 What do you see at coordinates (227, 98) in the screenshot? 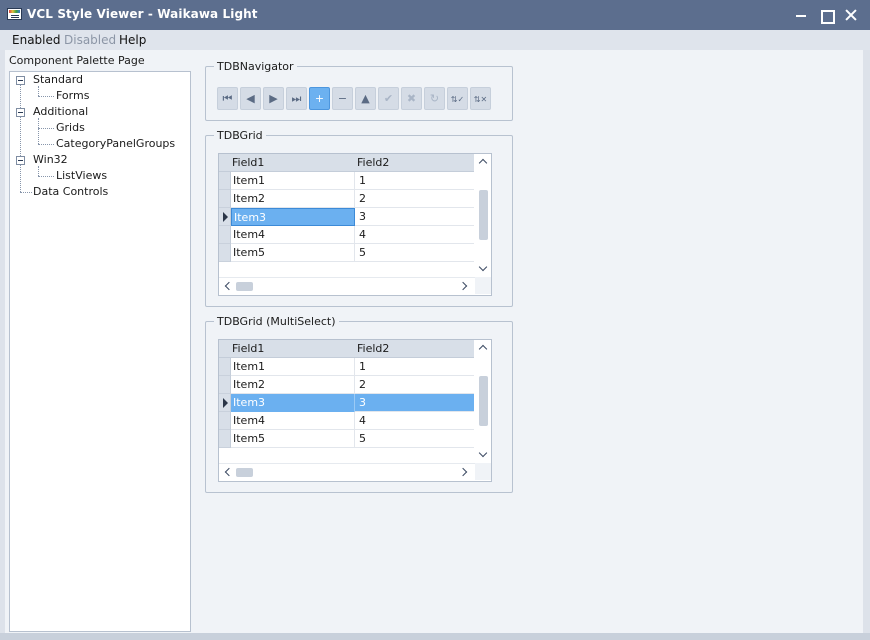
I see `first-record-button: ⏮` at bounding box center [227, 98].